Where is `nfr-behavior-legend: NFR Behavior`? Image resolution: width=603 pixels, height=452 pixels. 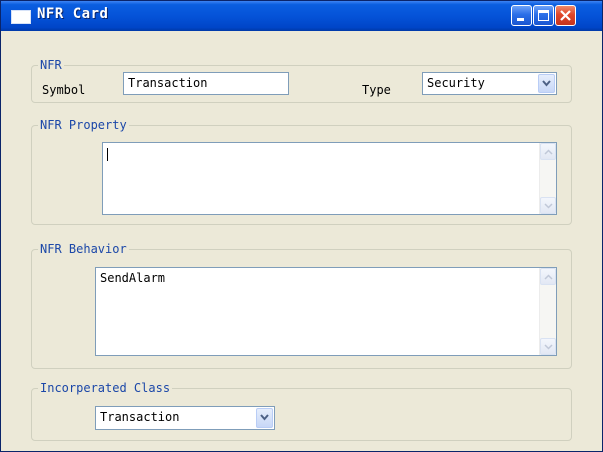 nfr-behavior-legend: NFR Behavior is located at coordinates (83, 249).